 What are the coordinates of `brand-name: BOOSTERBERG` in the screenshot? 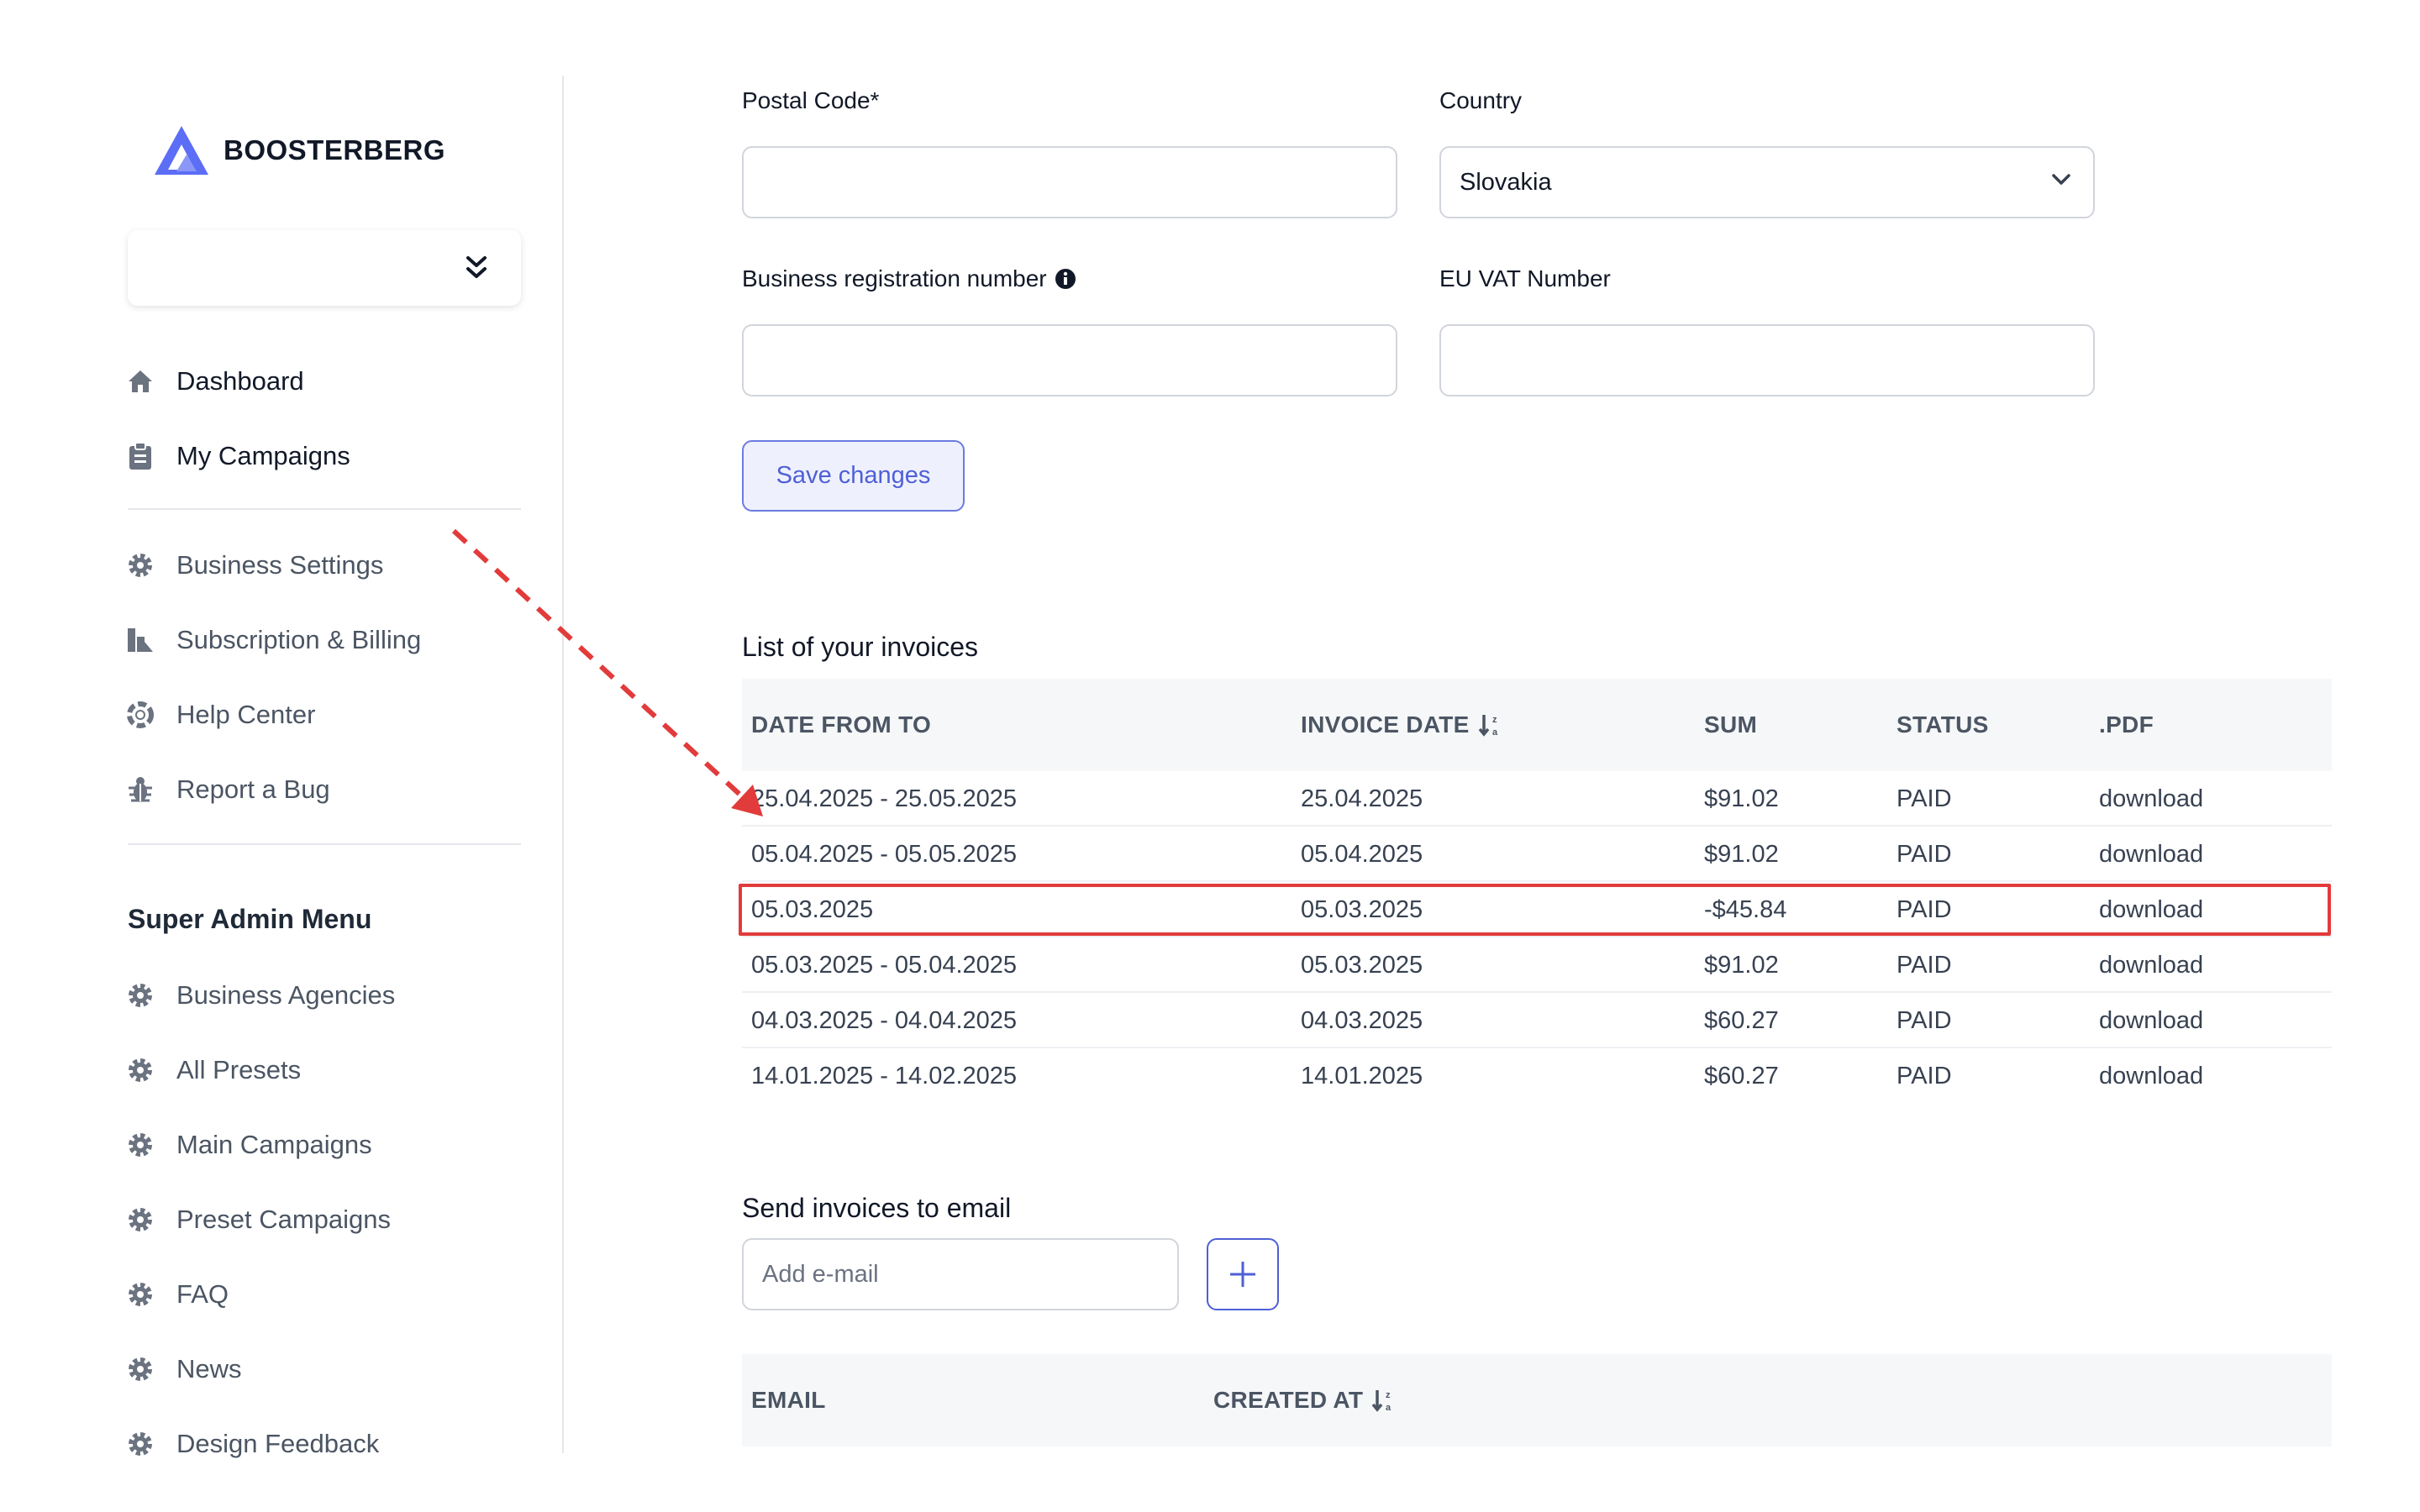 It's located at (335, 149).